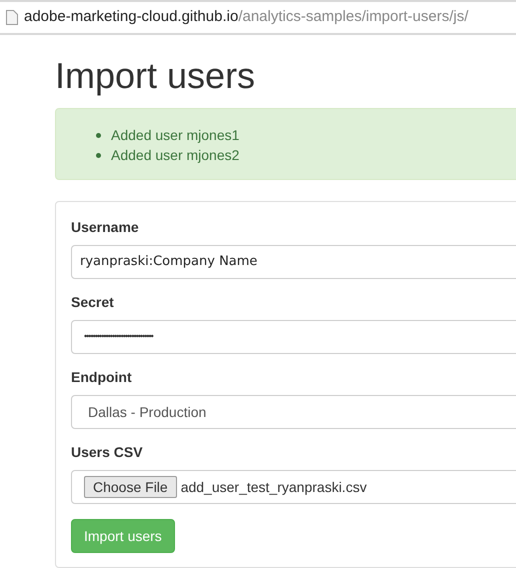 This screenshot has width=516, height=568. Describe the element at coordinates (175, 155) in the screenshot. I see `alert-message: Added user mjones2` at that location.